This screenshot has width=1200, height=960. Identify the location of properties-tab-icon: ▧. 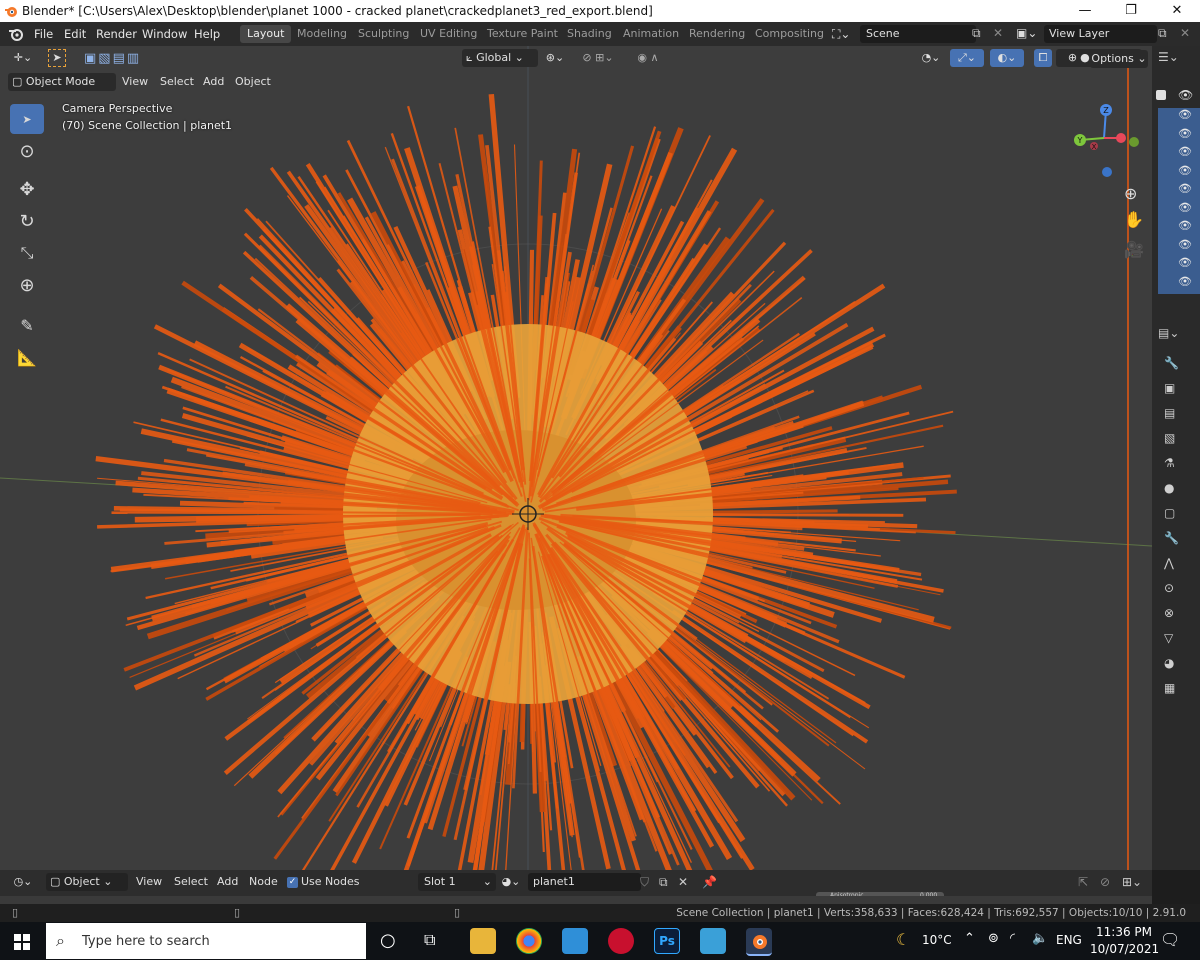
(1169, 438).